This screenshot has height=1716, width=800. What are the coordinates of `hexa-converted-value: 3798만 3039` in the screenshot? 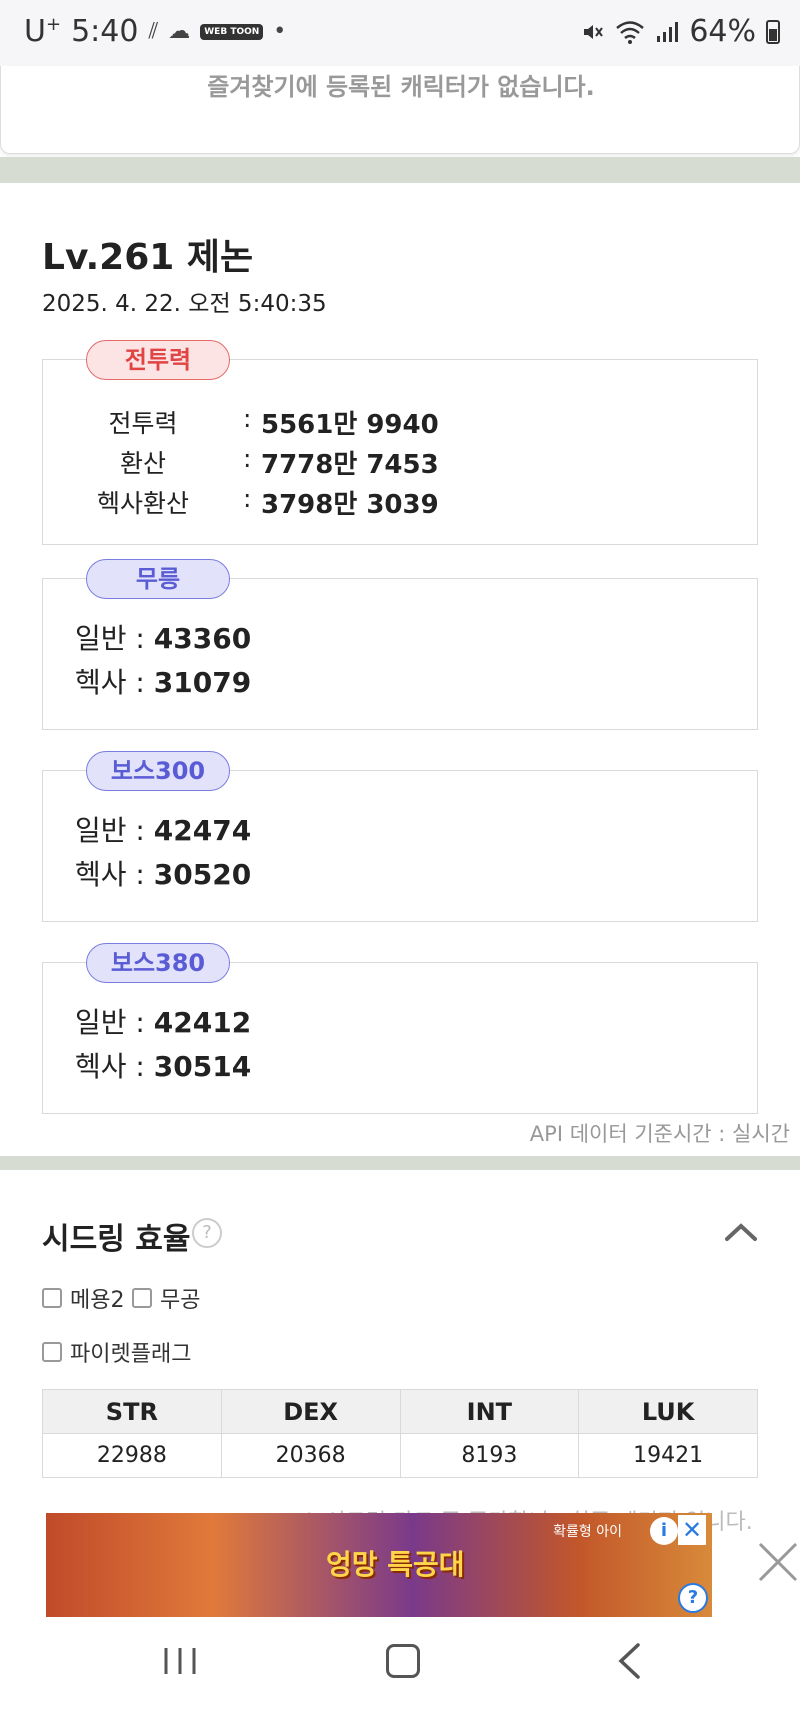 It's located at (350, 505).